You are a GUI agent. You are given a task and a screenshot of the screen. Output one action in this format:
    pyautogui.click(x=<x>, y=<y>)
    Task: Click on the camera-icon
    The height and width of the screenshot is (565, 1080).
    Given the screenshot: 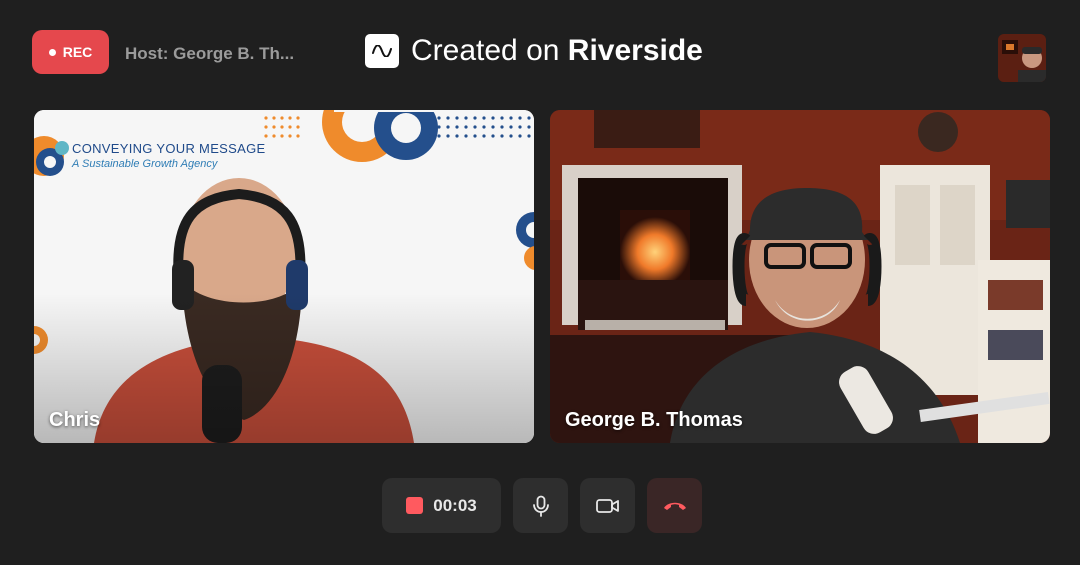 What is the action you would take?
    pyautogui.click(x=607, y=505)
    